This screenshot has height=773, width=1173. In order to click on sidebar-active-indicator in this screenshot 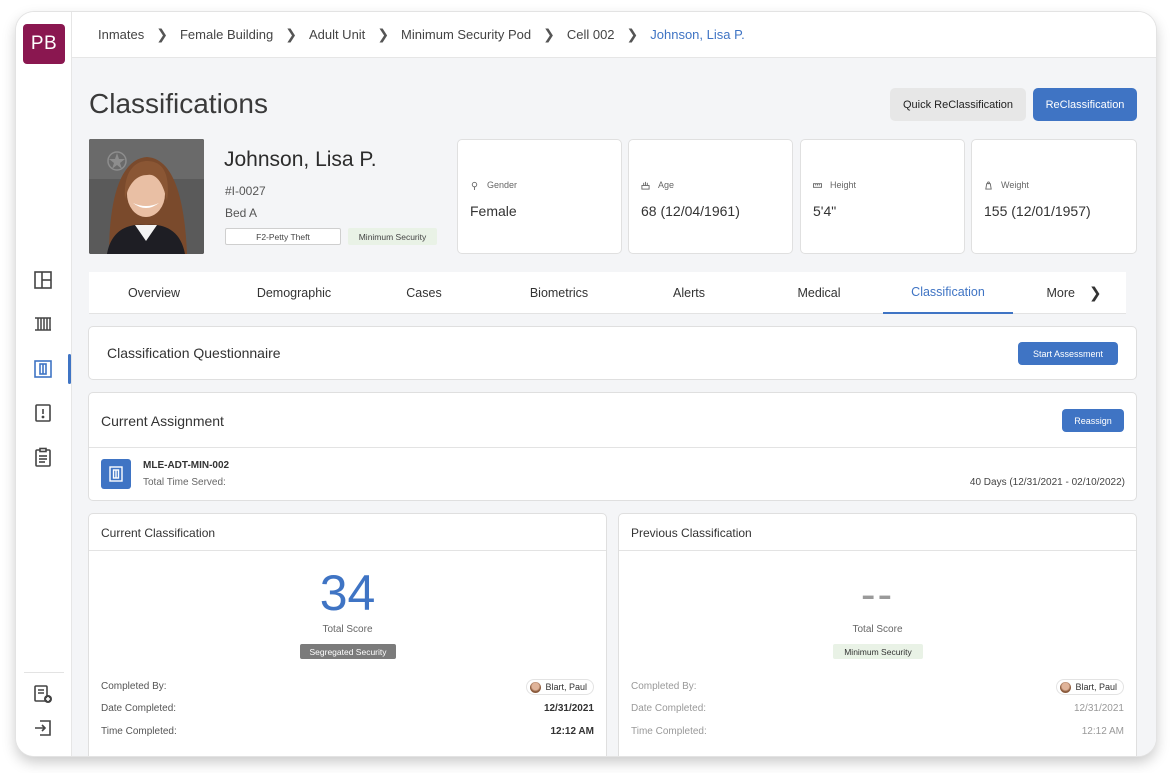, I will do `click(69, 369)`.